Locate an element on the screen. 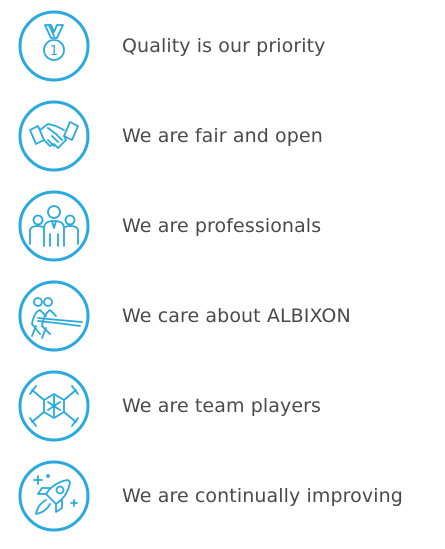 The height and width of the screenshot is (549, 445). professionals-icon is located at coordinates (54, 226).